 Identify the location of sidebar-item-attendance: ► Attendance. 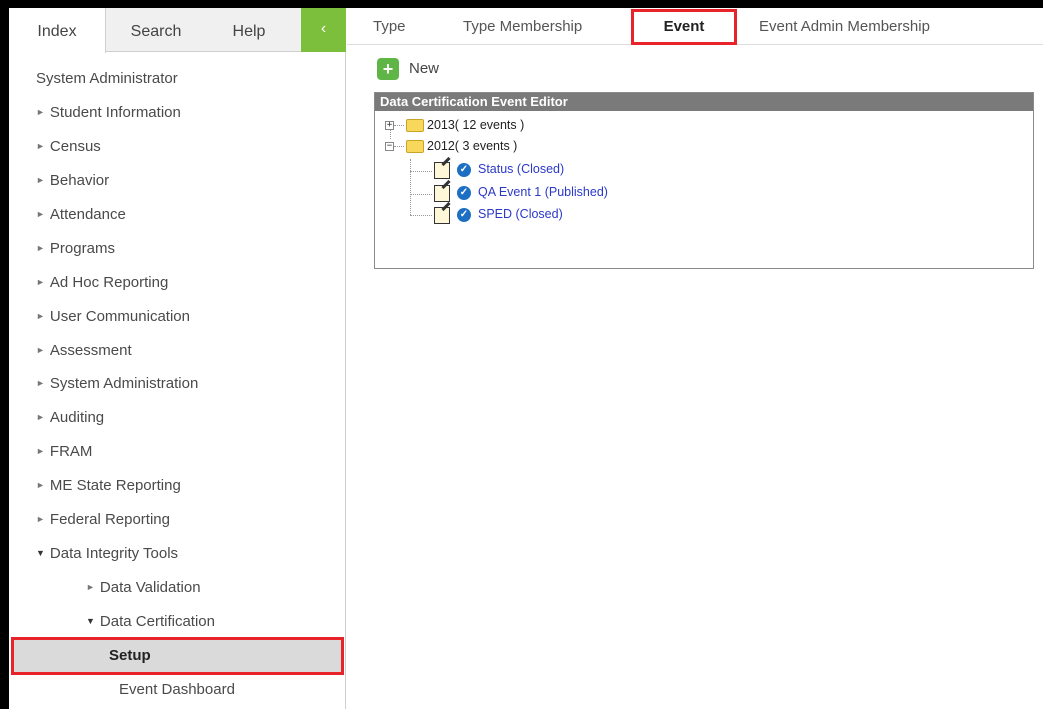
(81, 214).